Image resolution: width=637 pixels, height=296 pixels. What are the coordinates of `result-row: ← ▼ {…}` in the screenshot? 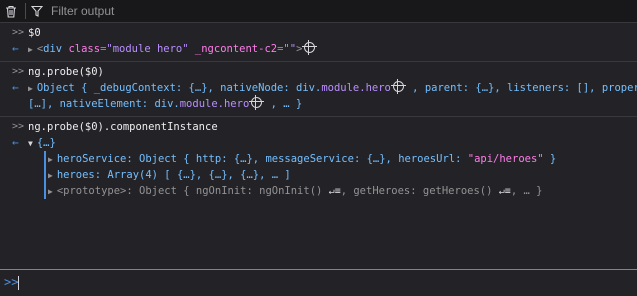 It's located at (318, 143).